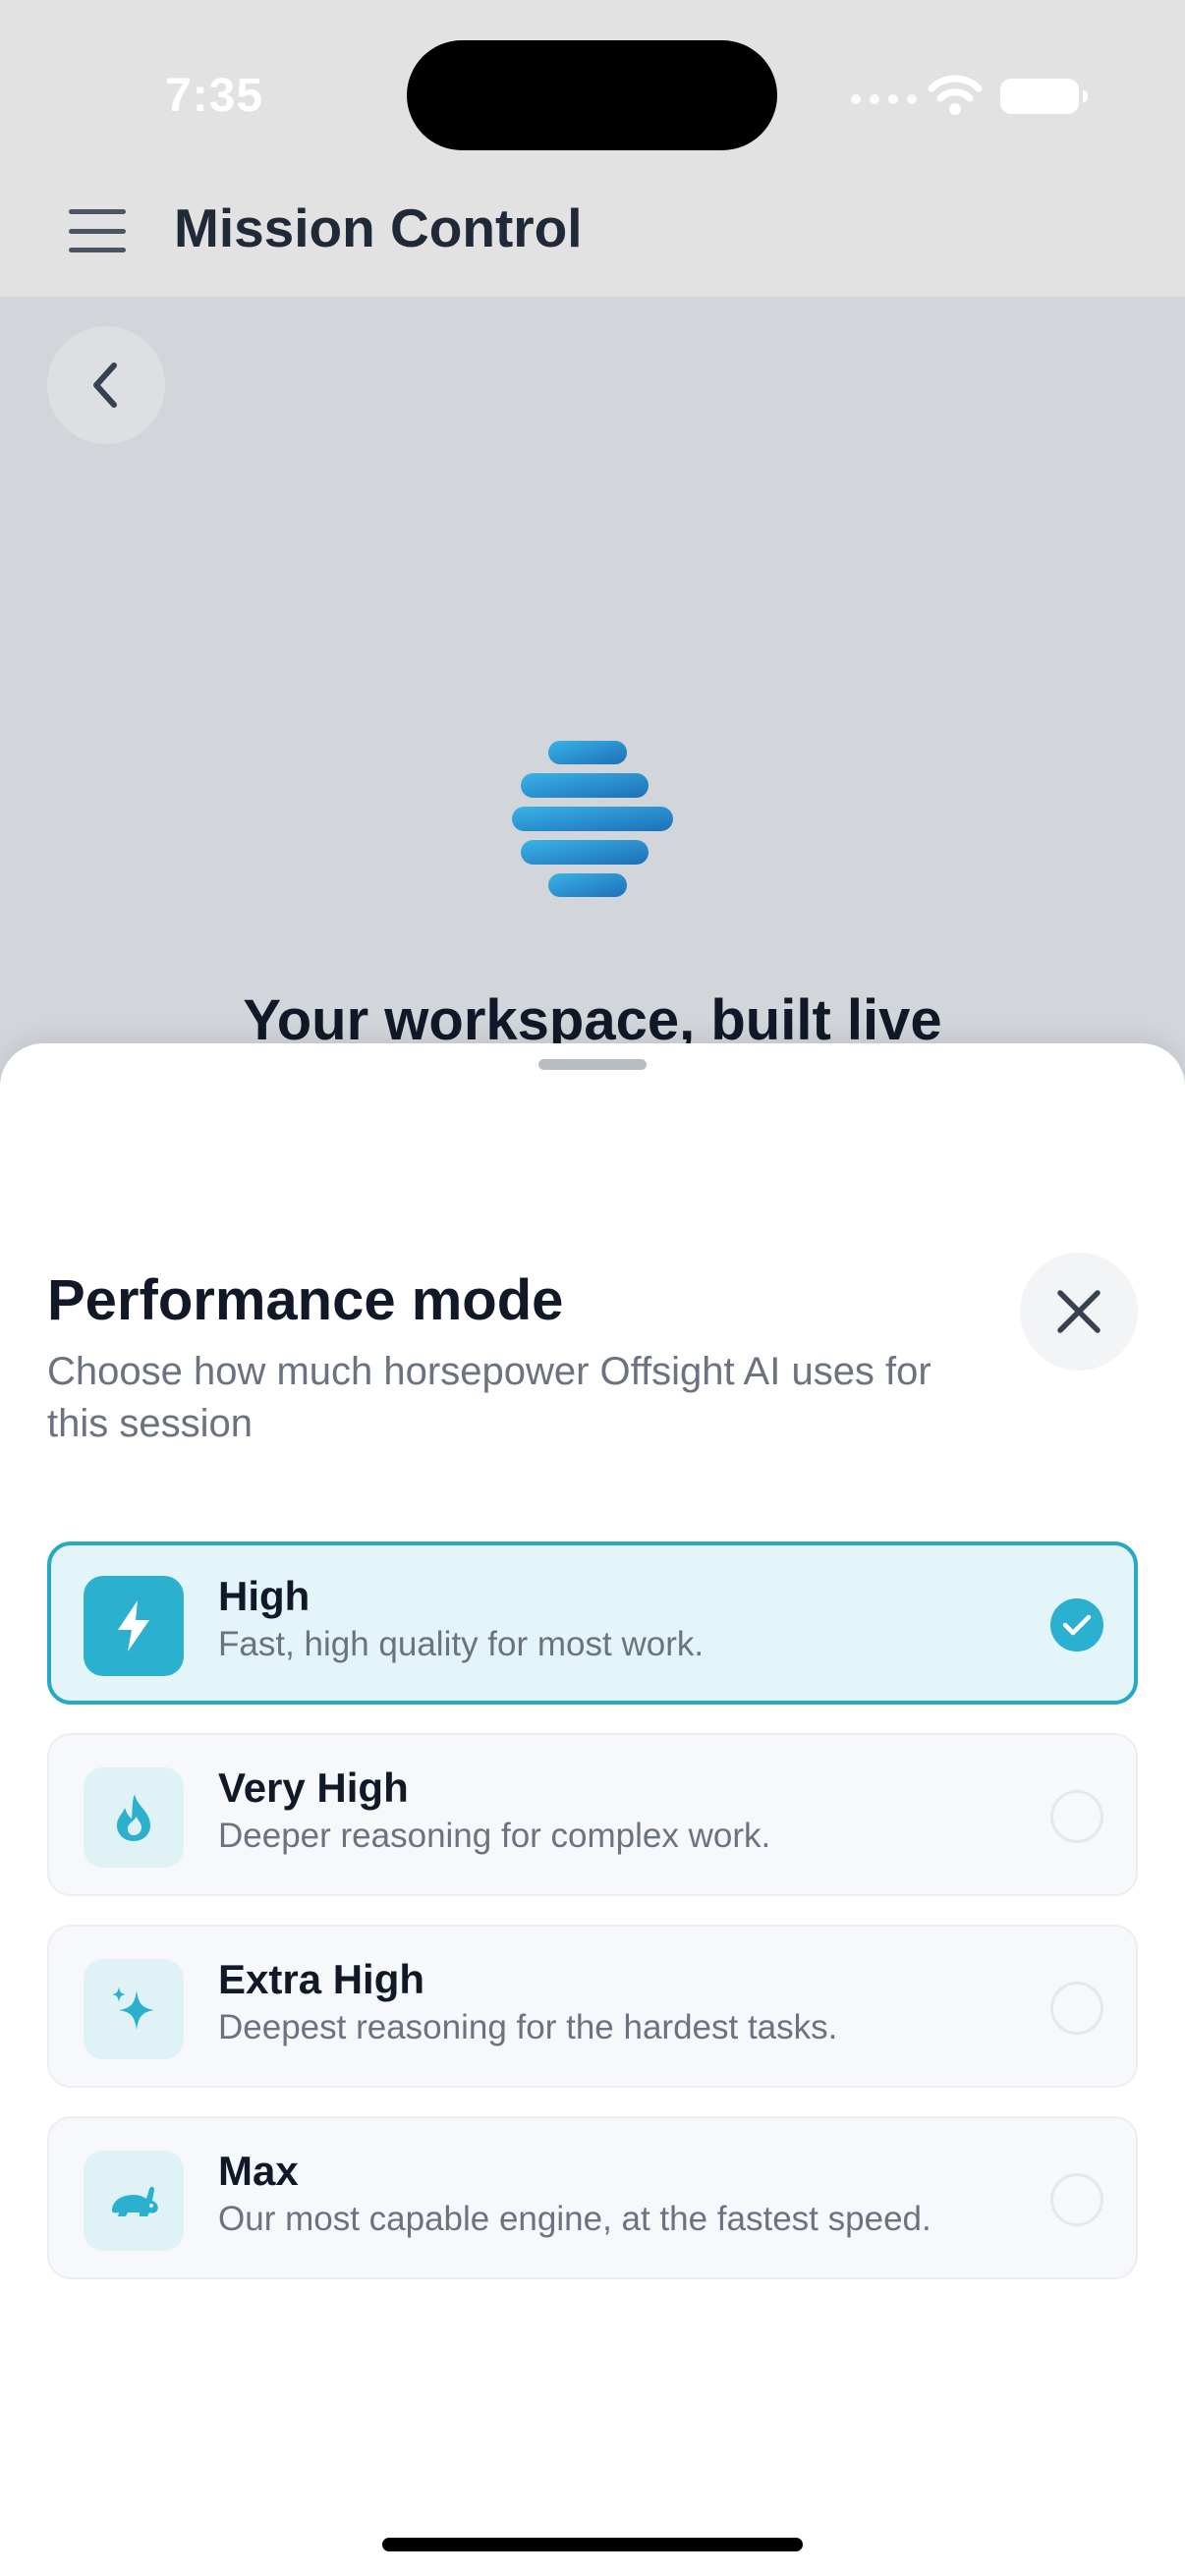 The width and height of the screenshot is (1185, 2576). I want to click on radio-checked, so click(1076, 1625).